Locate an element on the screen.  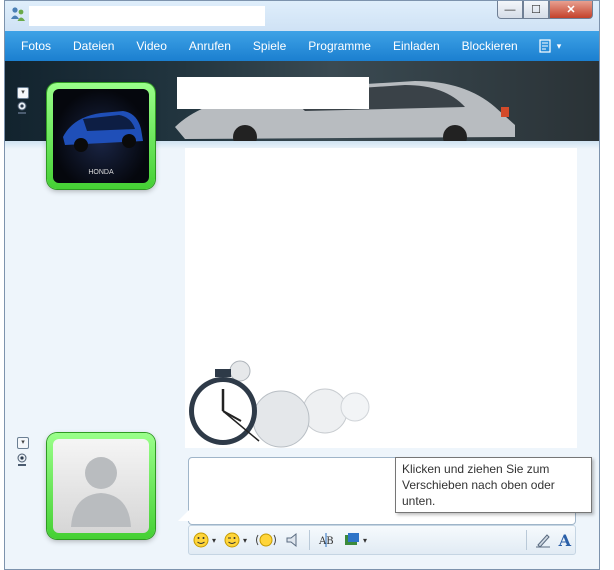
background-icon is located at coordinates (352, 539).